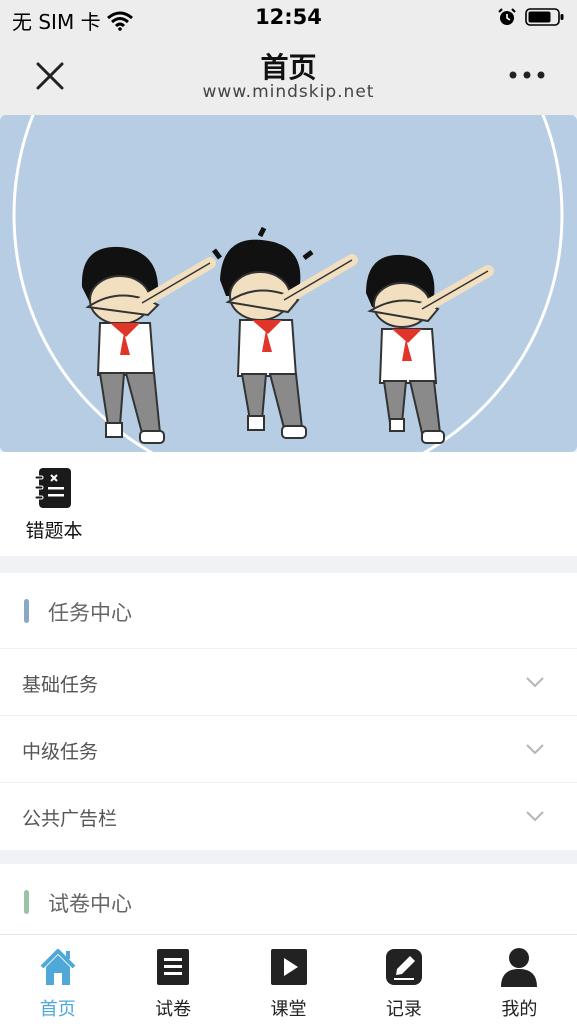 Image resolution: width=577 pixels, height=1024 pixels. I want to click on play-icon, so click(288, 967).